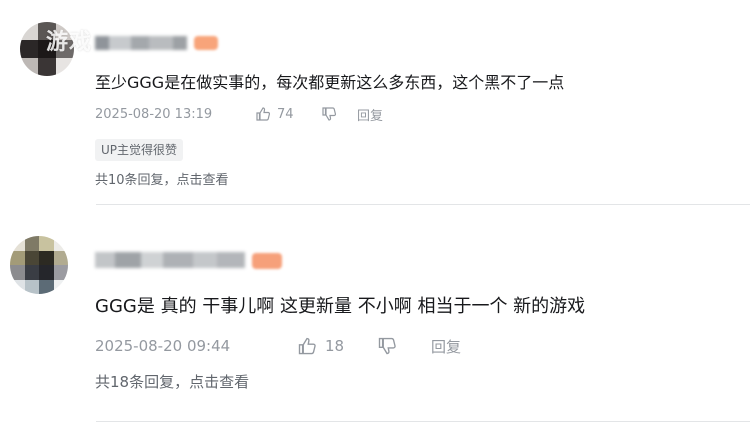 This screenshot has width=750, height=429. I want to click on view-replies-link: 共10条回复，点击查看, so click(162, 181).